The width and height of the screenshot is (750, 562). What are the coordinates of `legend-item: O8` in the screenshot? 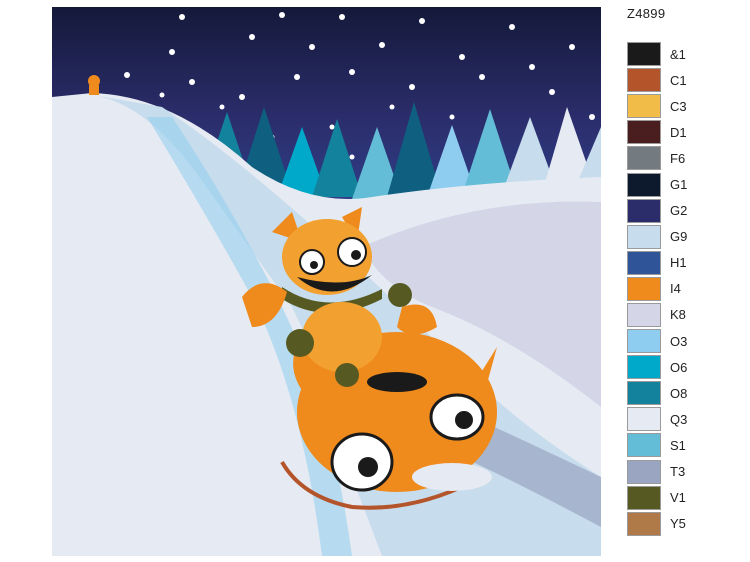 It's located at (657, 393).